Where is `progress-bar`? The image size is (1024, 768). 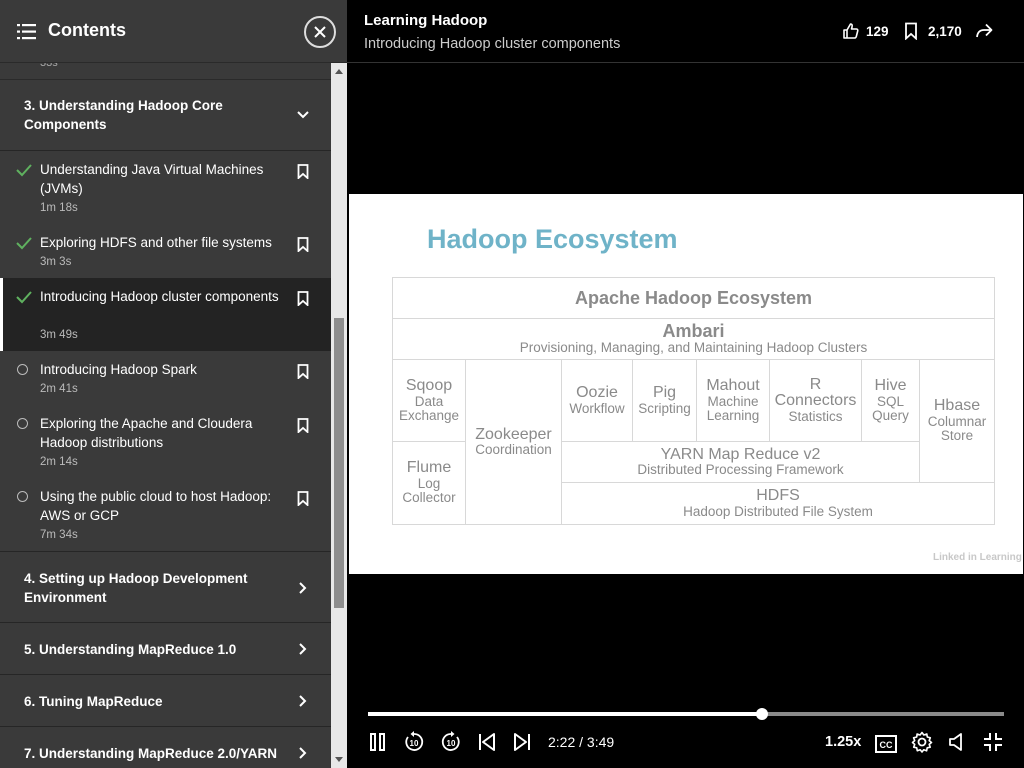
progress-bar is located at coordinates (686, 714).